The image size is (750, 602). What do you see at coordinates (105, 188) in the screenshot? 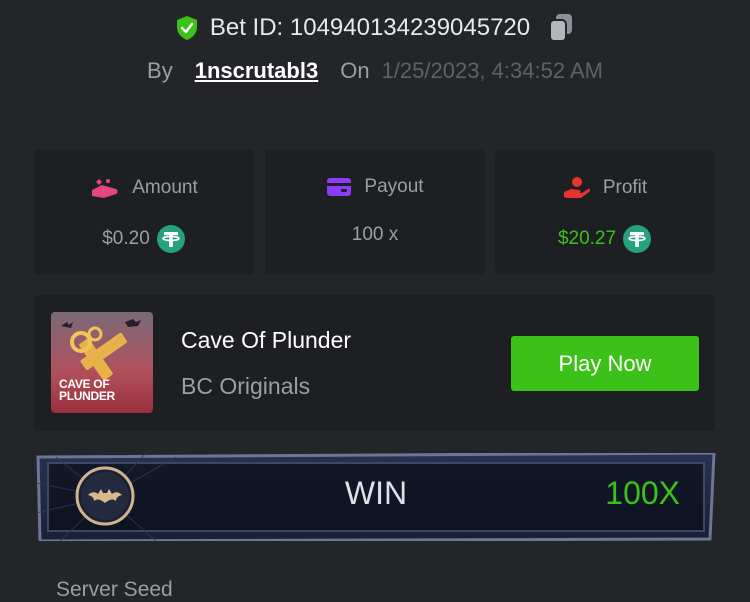
I see `amount-icon` at bounding box center [105, 188].